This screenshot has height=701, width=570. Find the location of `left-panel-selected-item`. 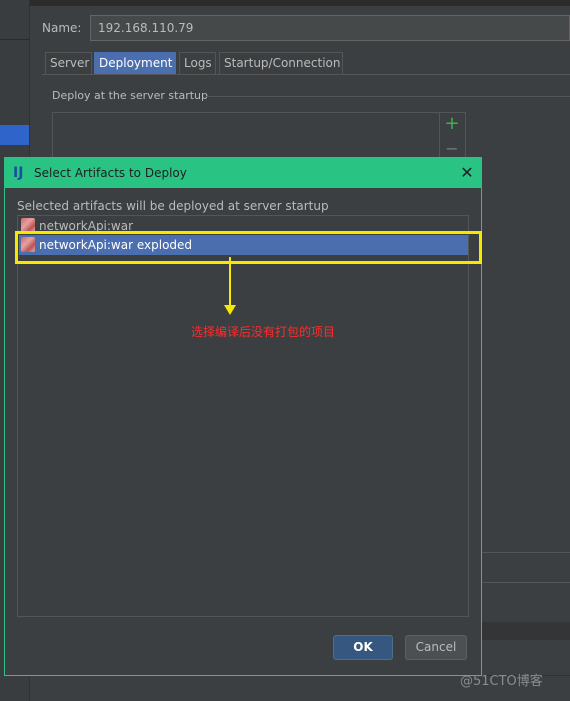

left-panel-selected-item is located at coordinates (14, 135).